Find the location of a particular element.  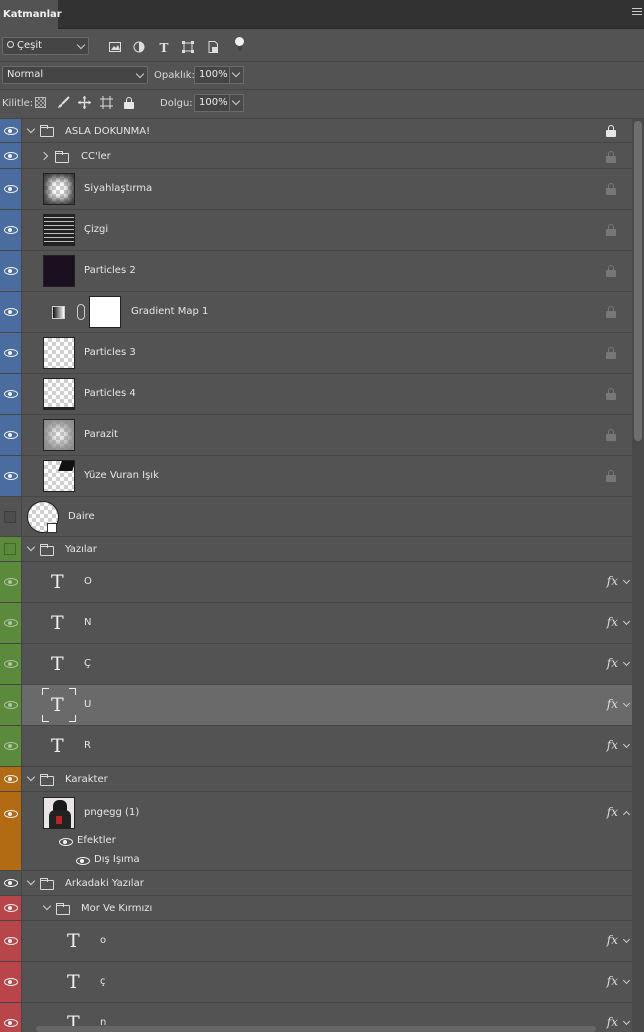

layer-particles-2: Particles 2 is located at coordinates (316, 271).